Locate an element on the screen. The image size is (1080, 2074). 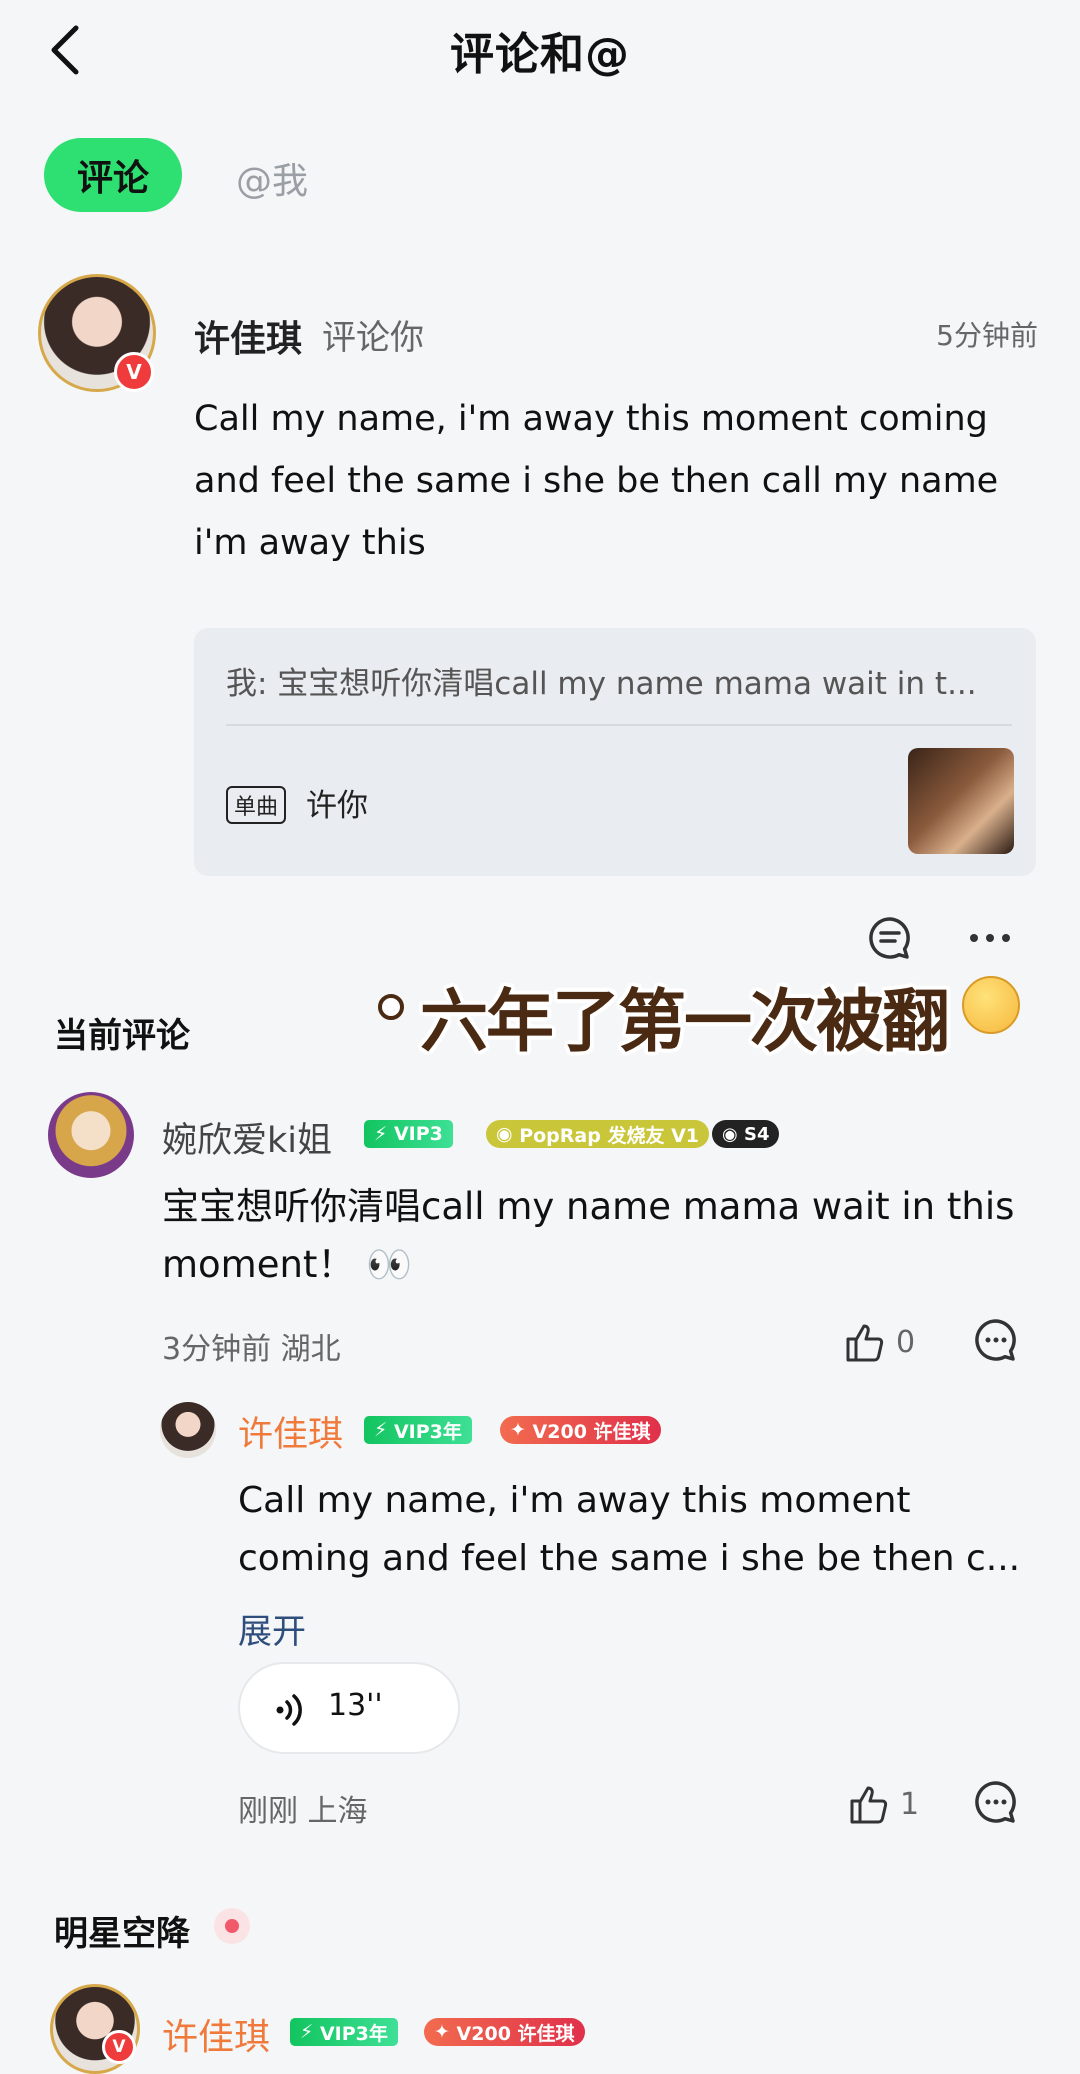
level-badge: ◉ S4 is located at coordinates (746, 1134).